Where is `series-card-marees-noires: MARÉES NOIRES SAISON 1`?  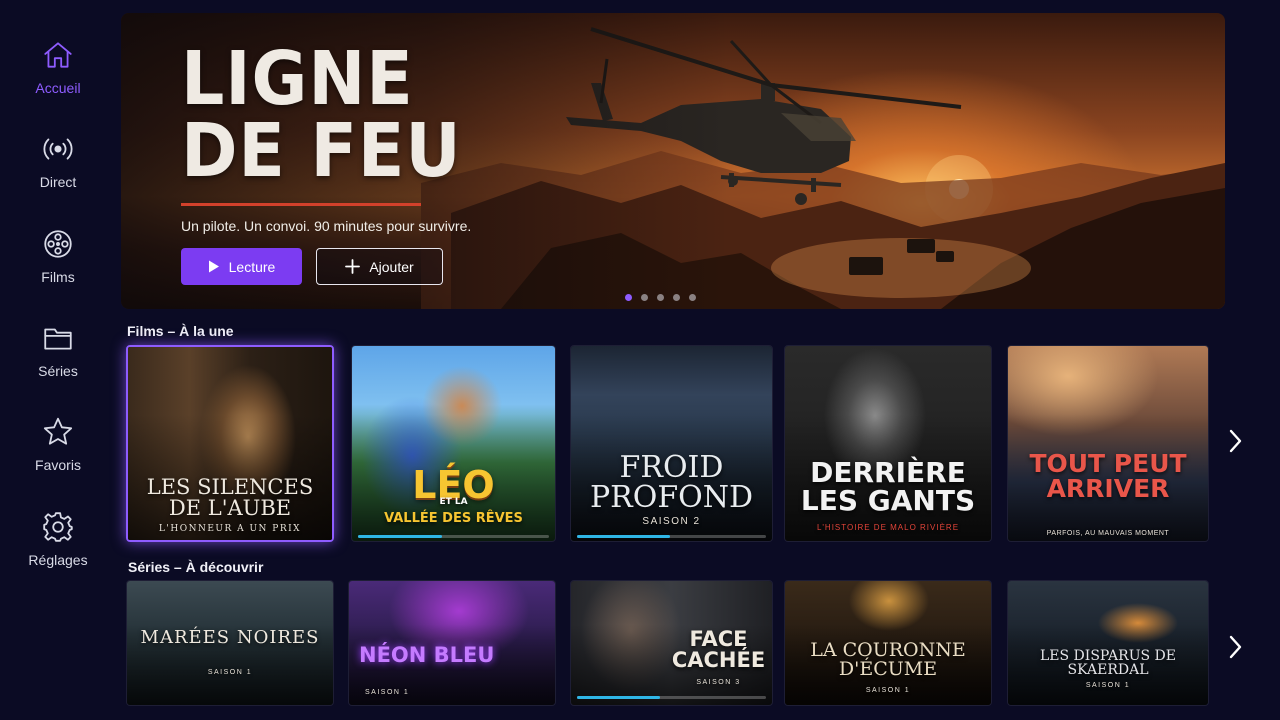
series-card-marees-noires: MARÉES NOIRES SAISON 1 is located at coordinates (230, 643).